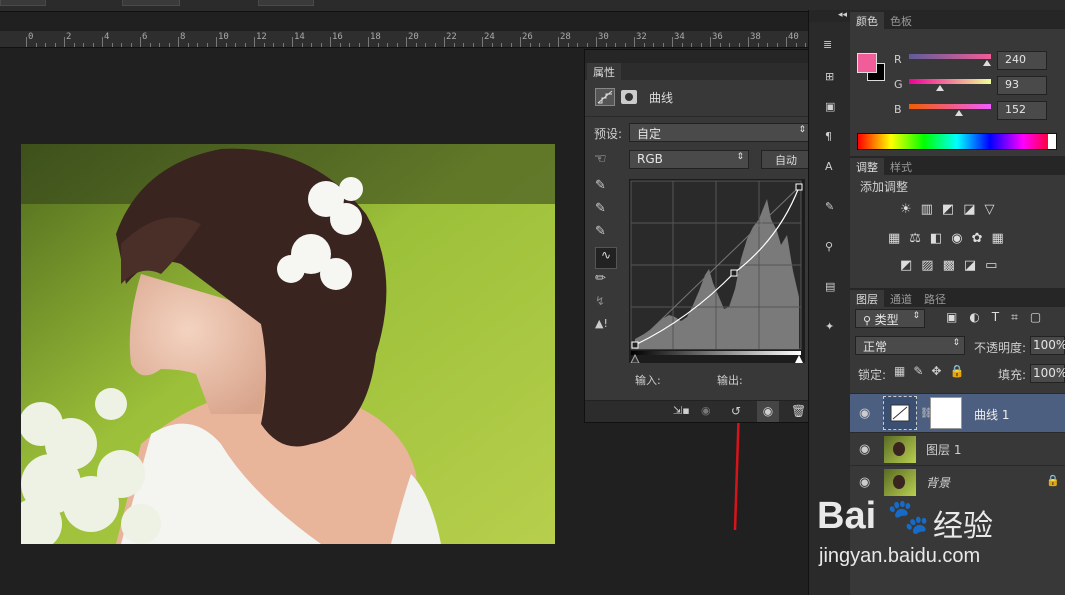 The image size is (1065, 595). Describe the element at coordinates (828, 136) in the screenshot. I see `dock-icon: ¶` at that location.